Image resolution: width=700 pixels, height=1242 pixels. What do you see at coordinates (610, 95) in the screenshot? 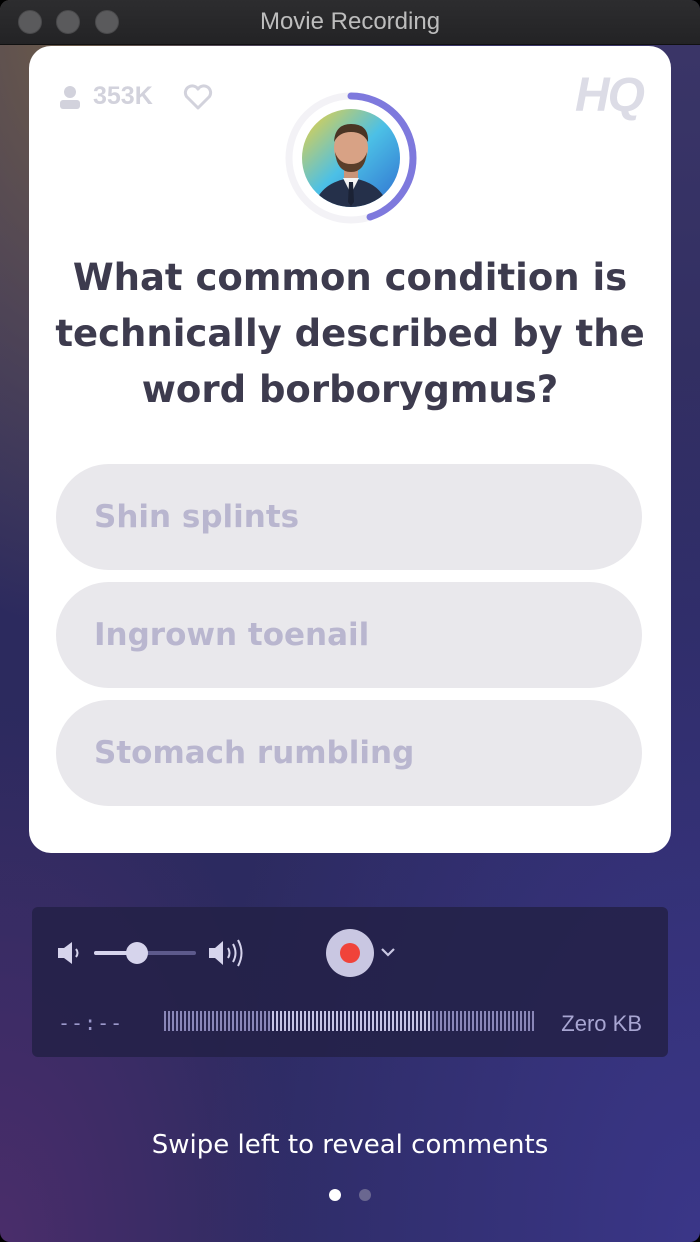
I see `hq-logo: HQ` at bounding box center [610, 95].